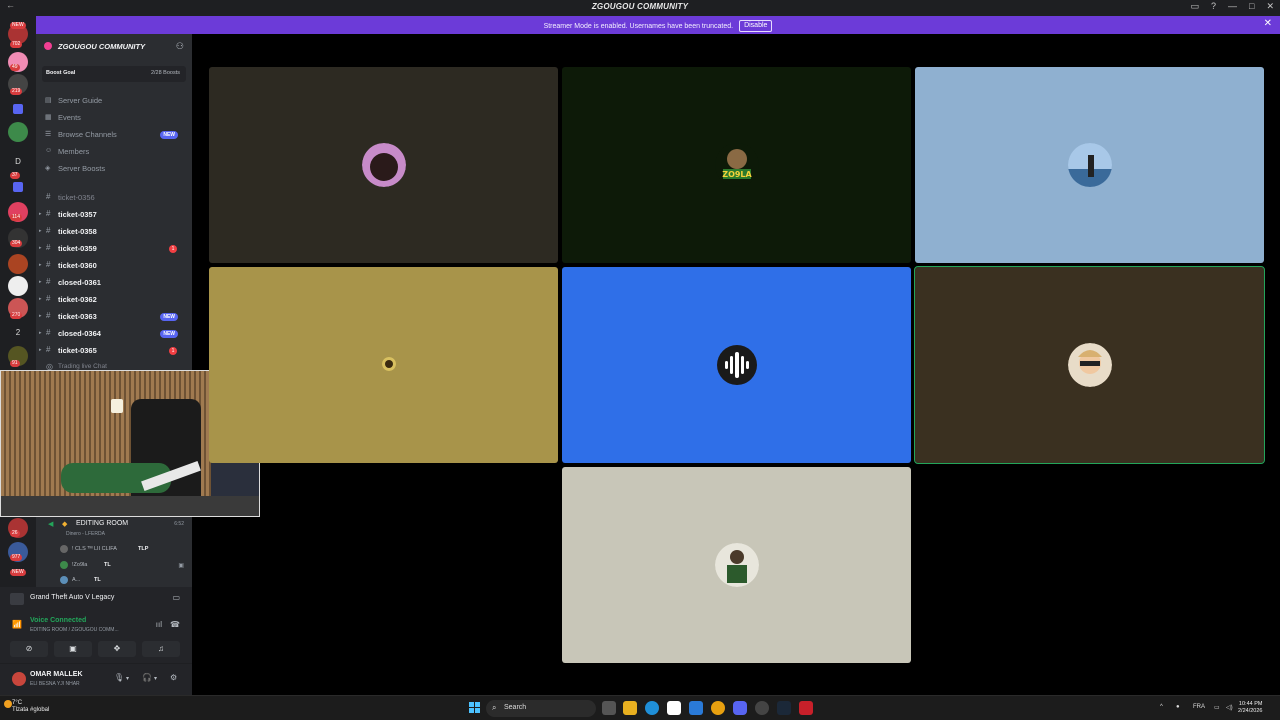 The image size is (1280, 720). Describe the element at coordinates (40, 350) in the screenshot. I see `chevron-right-icon: ▸` at that location.